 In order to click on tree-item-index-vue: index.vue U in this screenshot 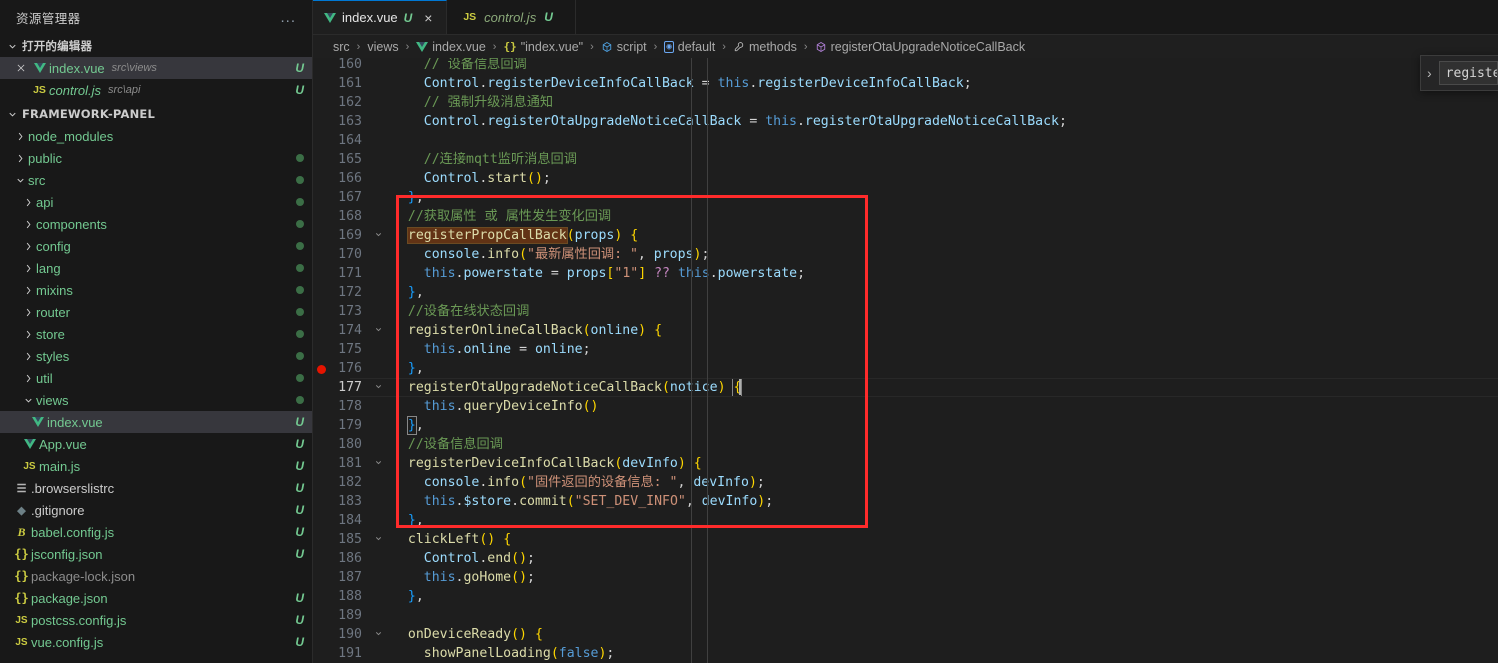, I will do `click(156, 422)`.